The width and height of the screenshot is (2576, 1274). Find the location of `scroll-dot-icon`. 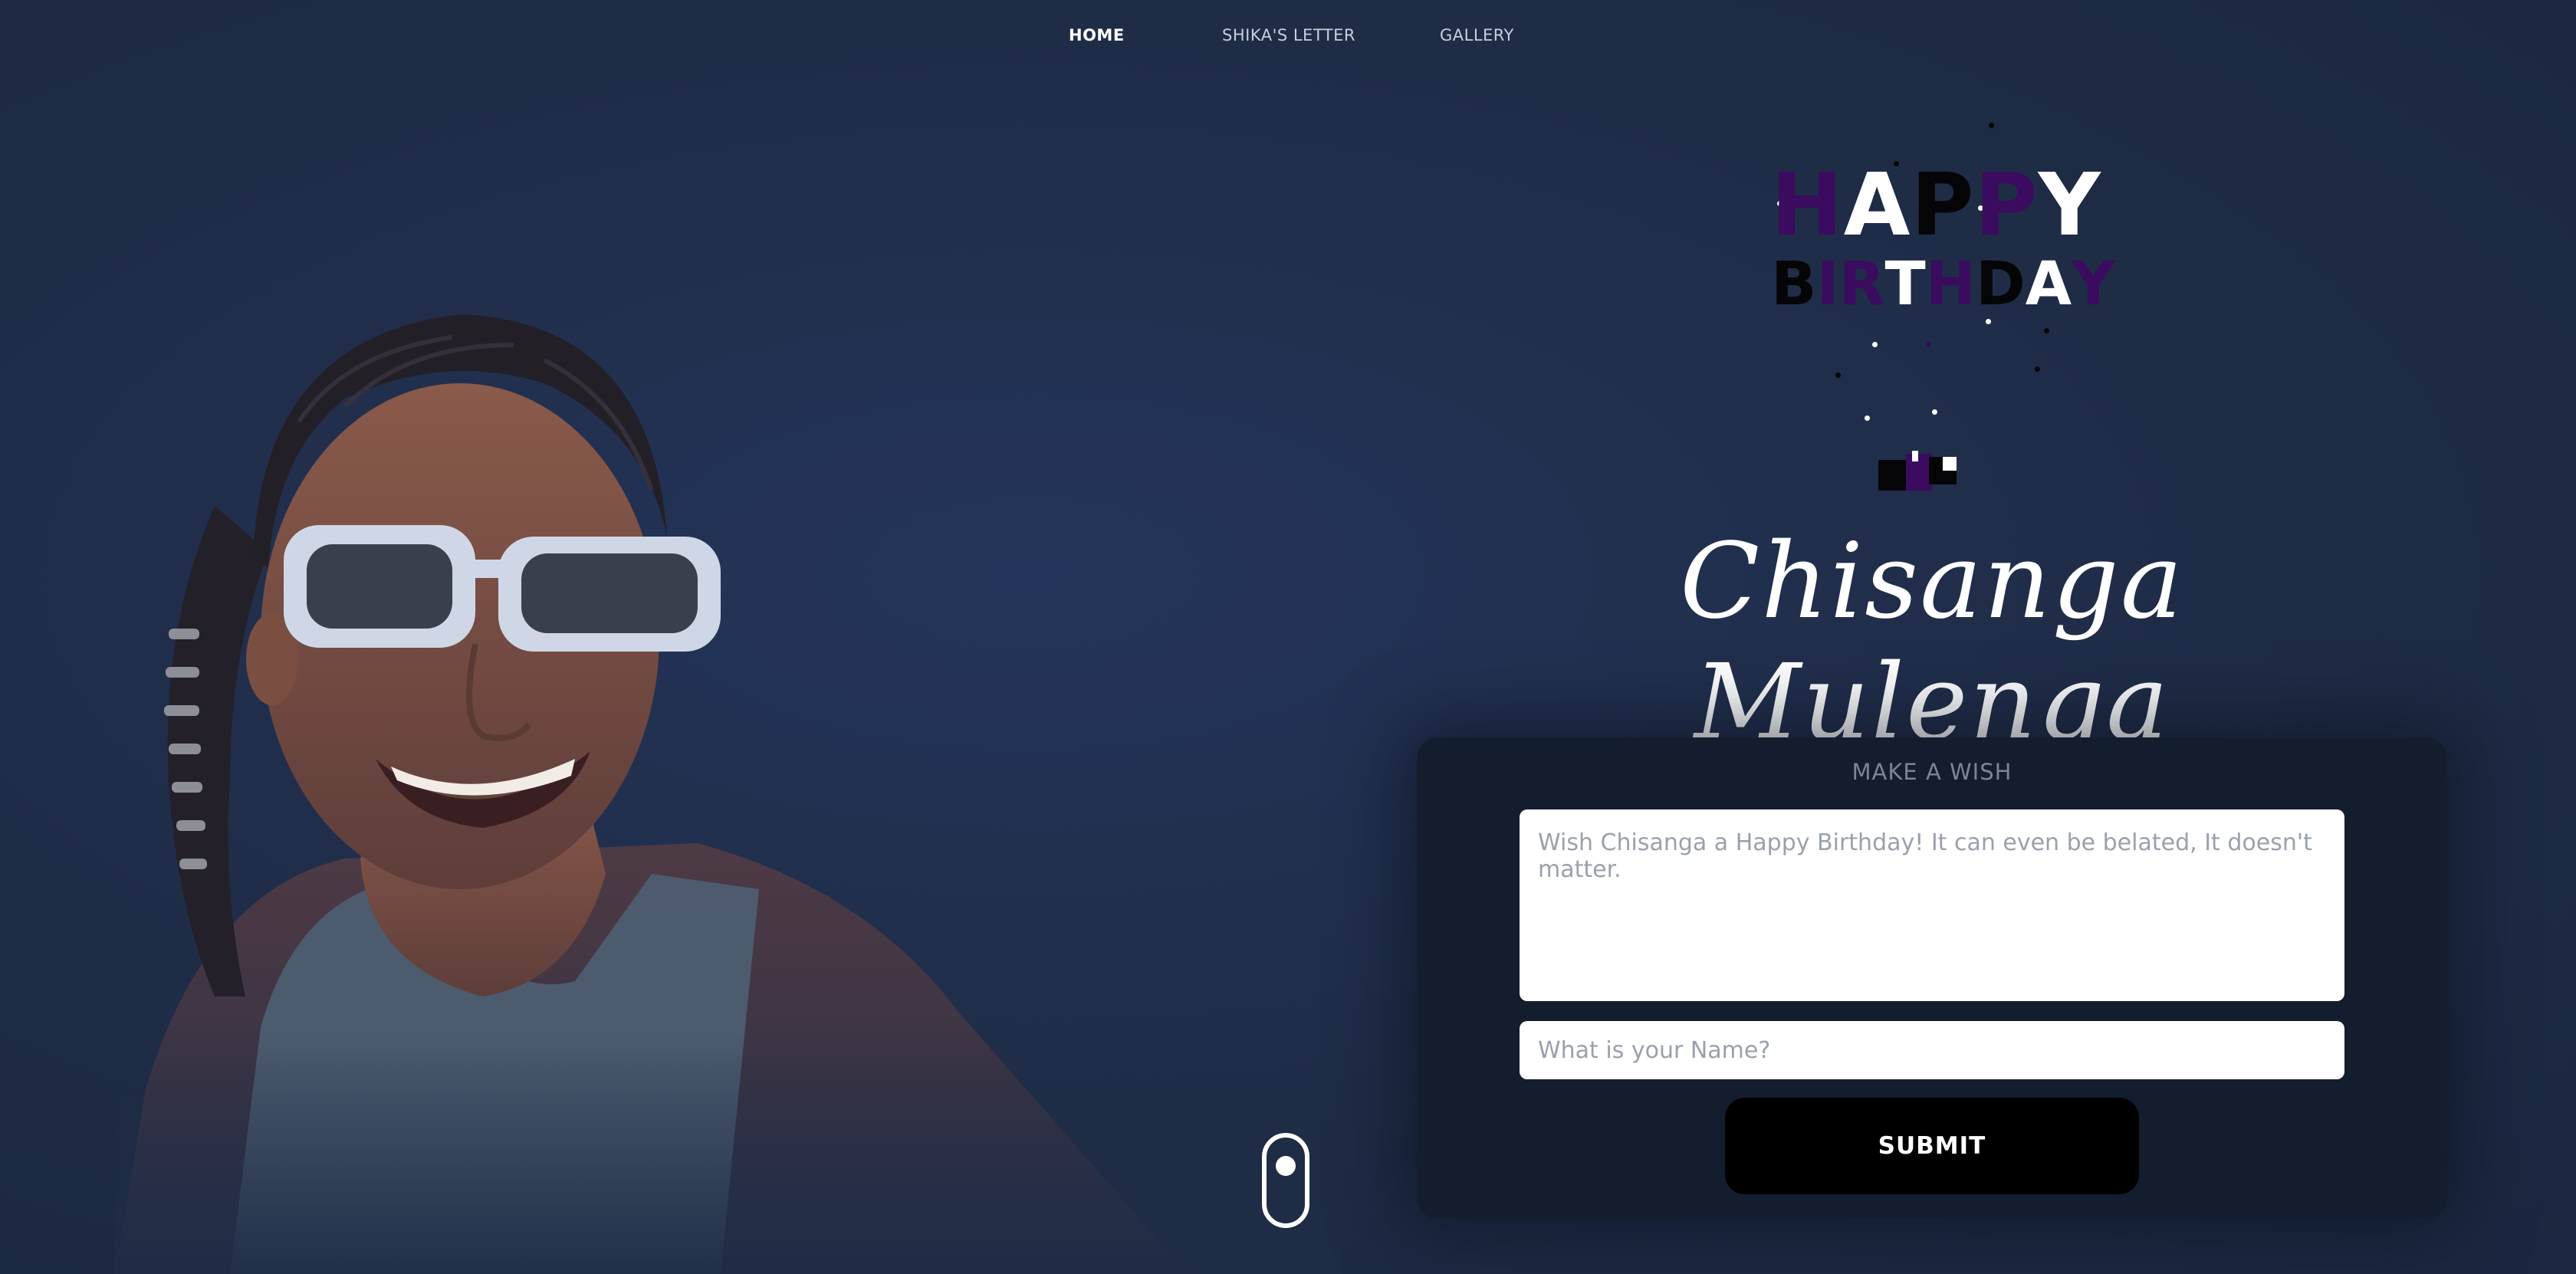

scroll-dot-icon is located at coordinates (1286, 1166).